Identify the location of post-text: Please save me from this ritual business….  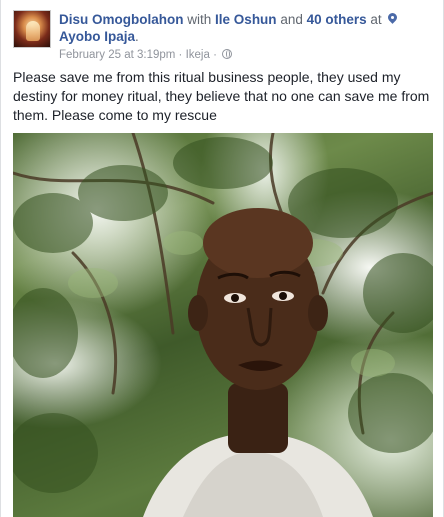
(221, 96).